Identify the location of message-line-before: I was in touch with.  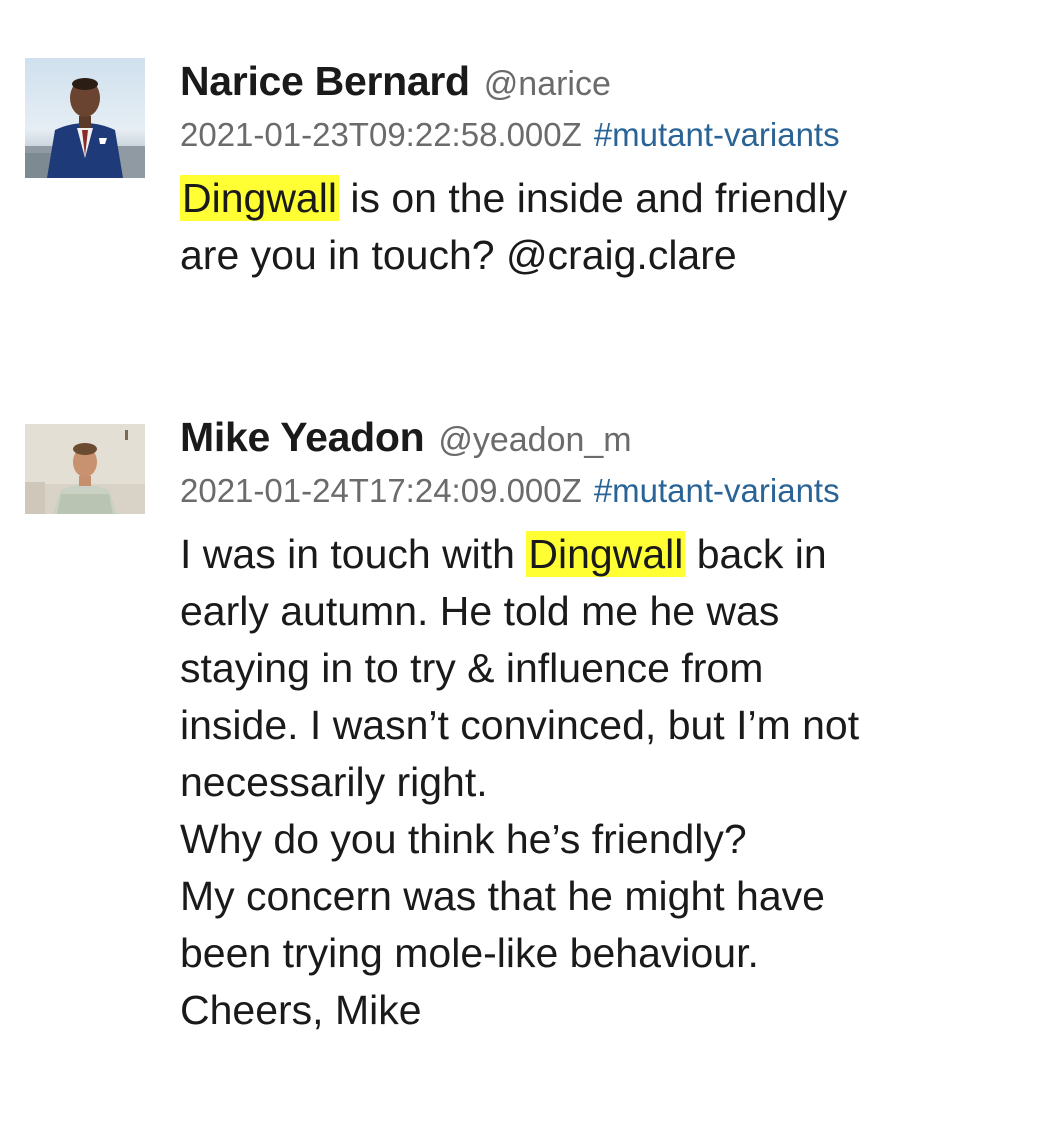
(353, 554).